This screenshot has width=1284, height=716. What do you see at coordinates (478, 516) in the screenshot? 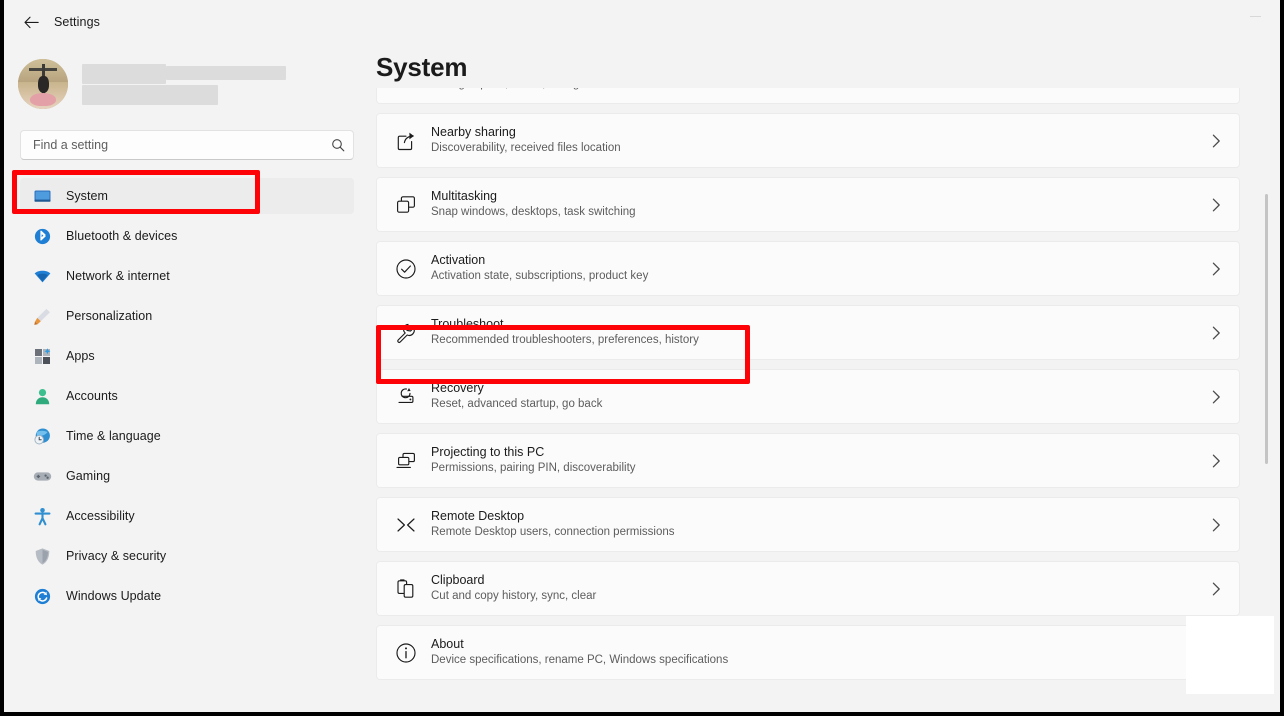
I see `card-title: Remote Desktop` at bounding box center [478, 516].